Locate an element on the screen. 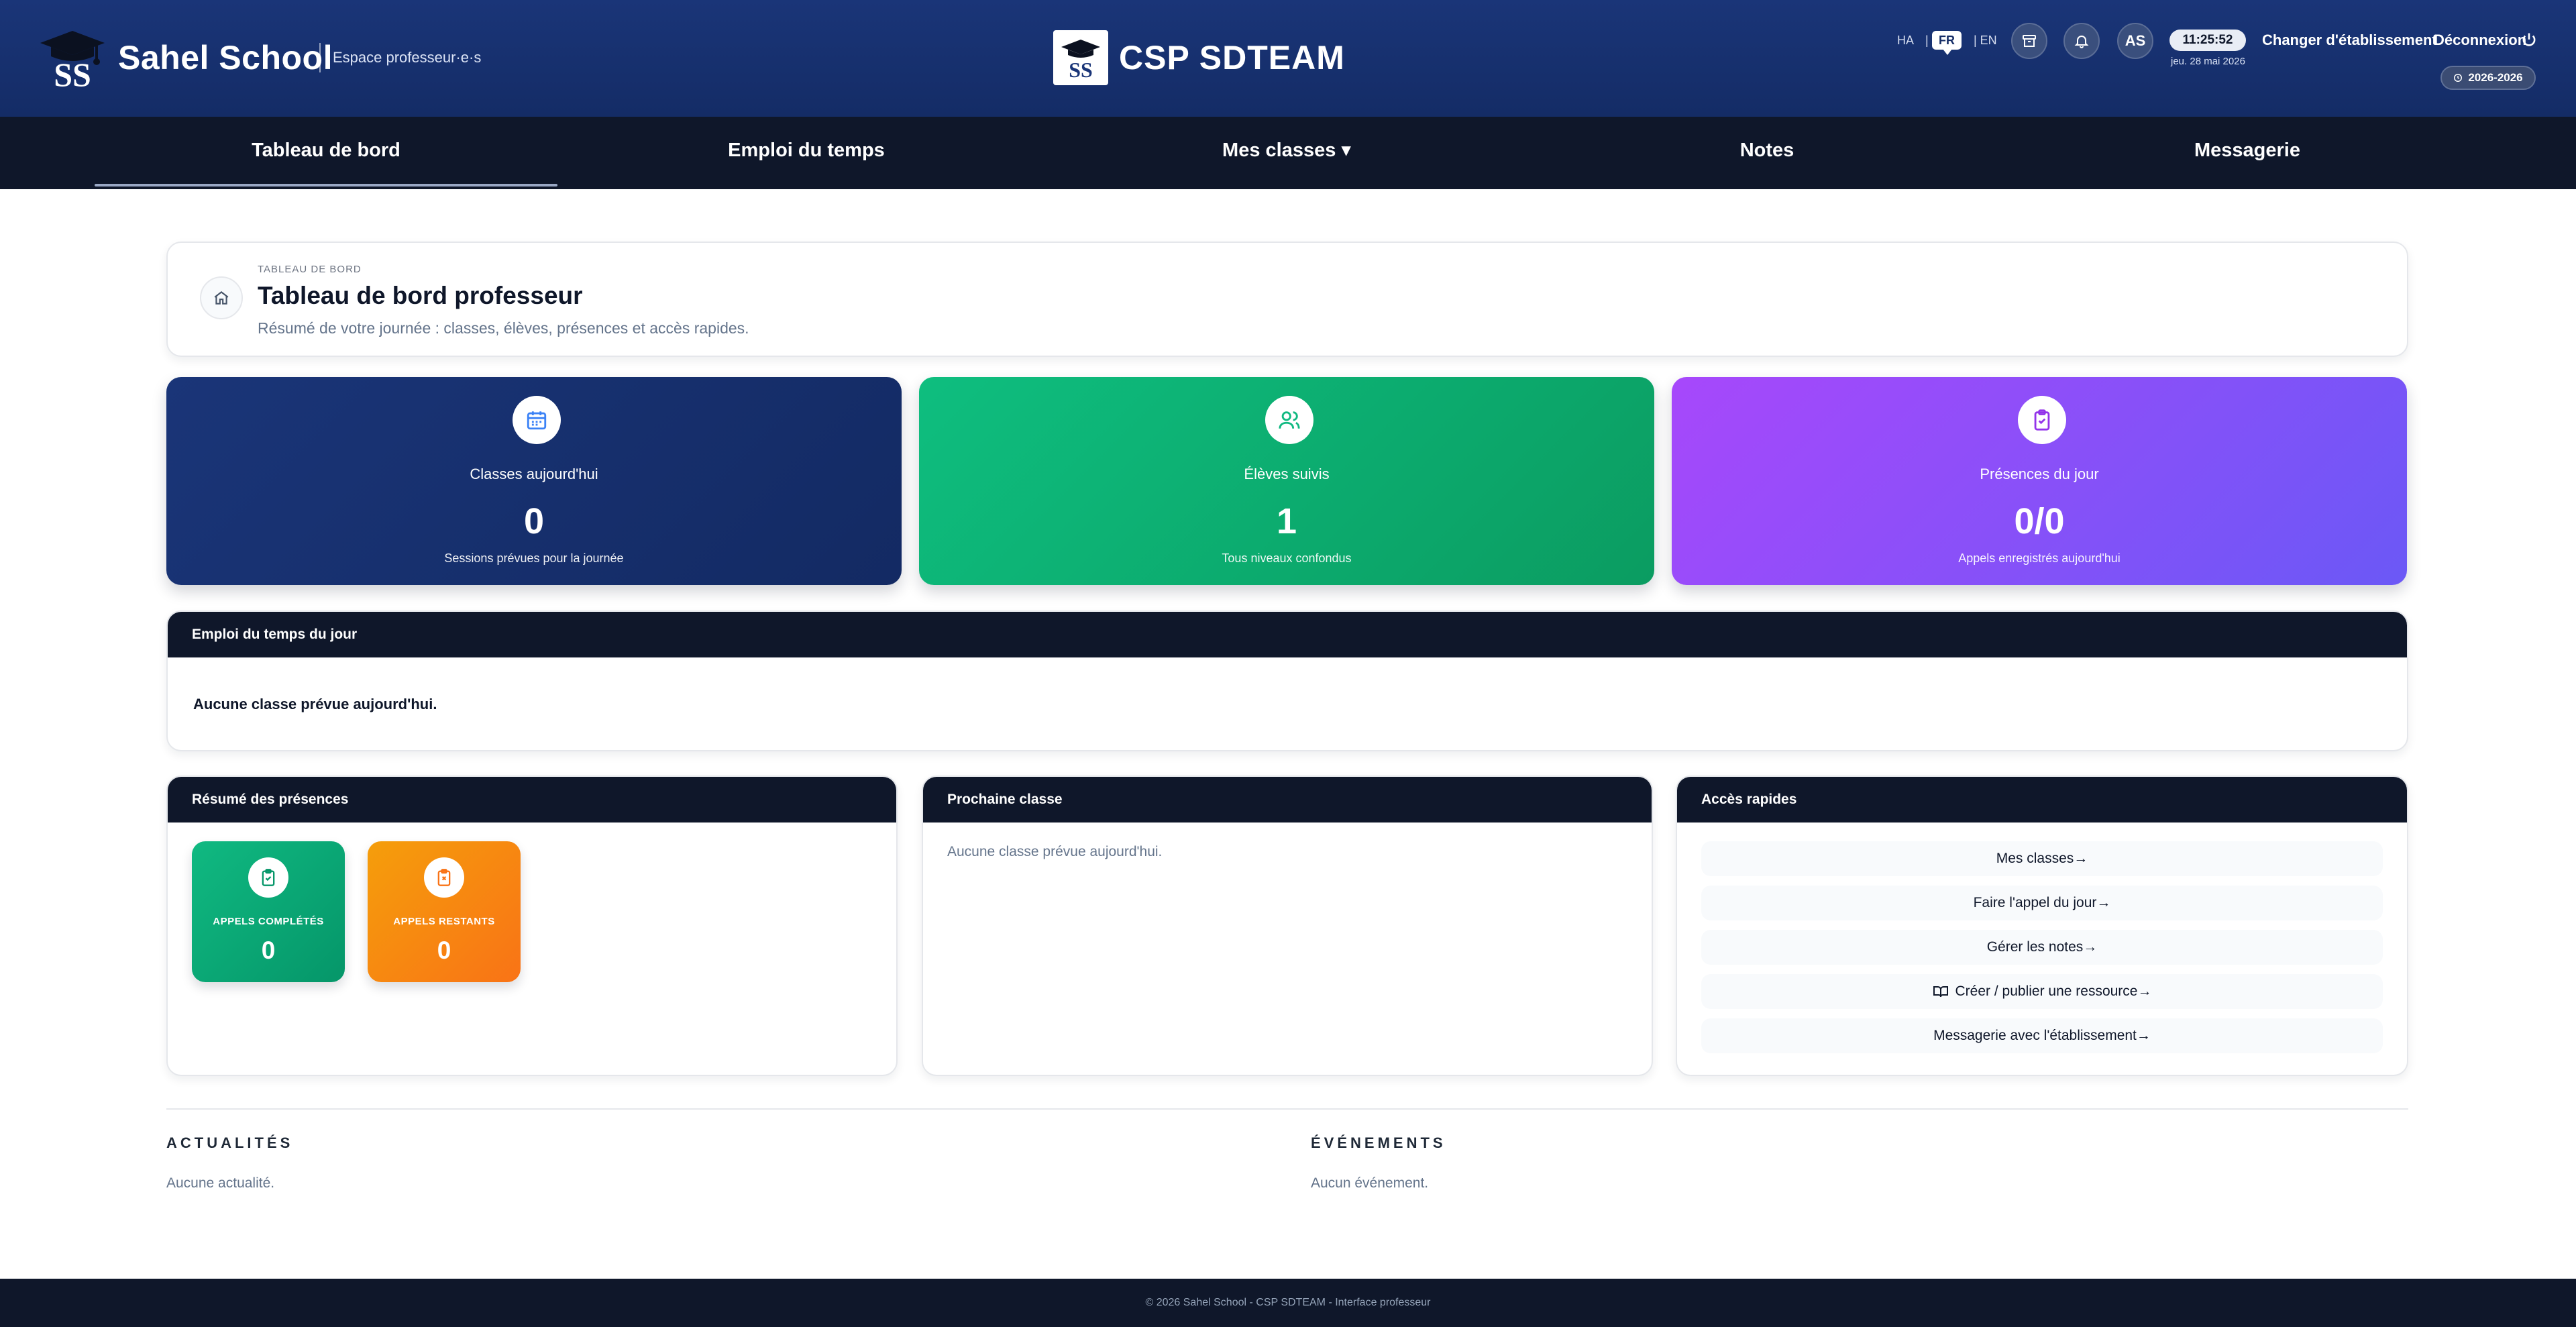 This screenshot has width=2576, height=1327. quick-link-publish-resource: Créer / publier une ressource→ is located at coordinates (2042, 991).